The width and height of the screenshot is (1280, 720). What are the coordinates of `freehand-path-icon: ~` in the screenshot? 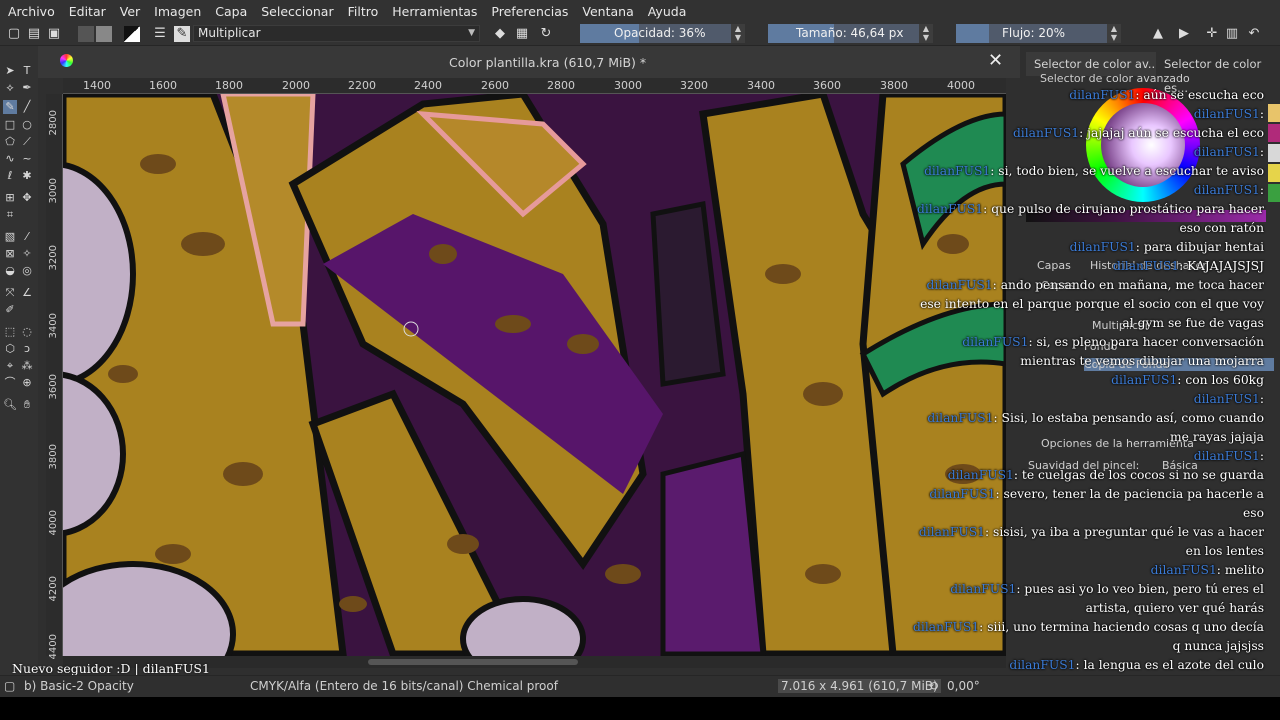 It's located at (27, 159).